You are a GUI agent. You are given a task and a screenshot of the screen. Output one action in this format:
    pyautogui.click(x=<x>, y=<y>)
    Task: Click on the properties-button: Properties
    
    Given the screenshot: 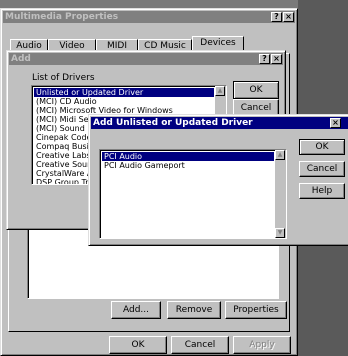 What is the action you would take?
    pyautogui.click(x=256, y=310)
    